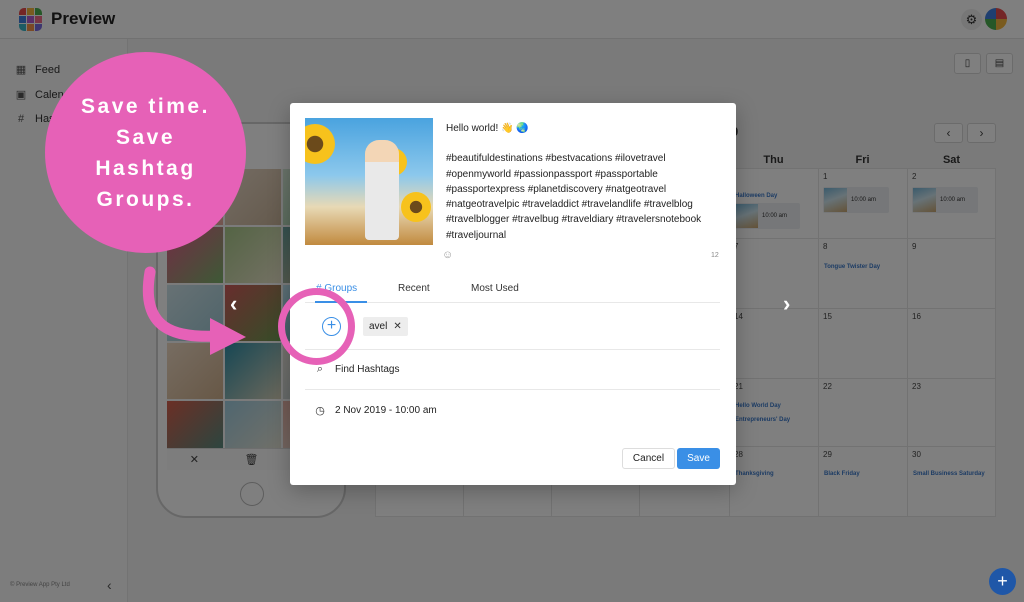  I want to click on character-count: 12, so click(715, 255).